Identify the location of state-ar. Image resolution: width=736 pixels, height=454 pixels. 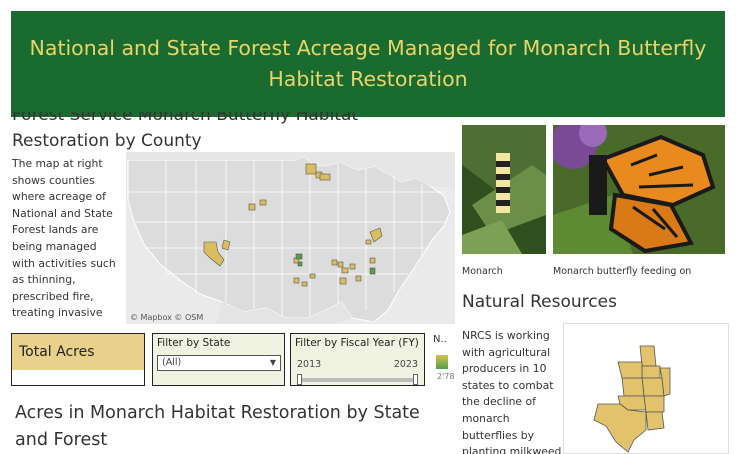
(654, 404).